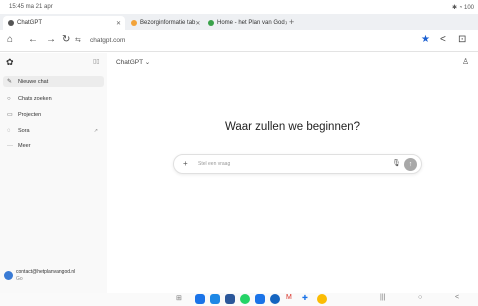 Image resolution: width=478 pixels, height=306 pixels. Describe the element at coordinates (9, 98) in the screenshot. I see `search-icon: ○` at that location.